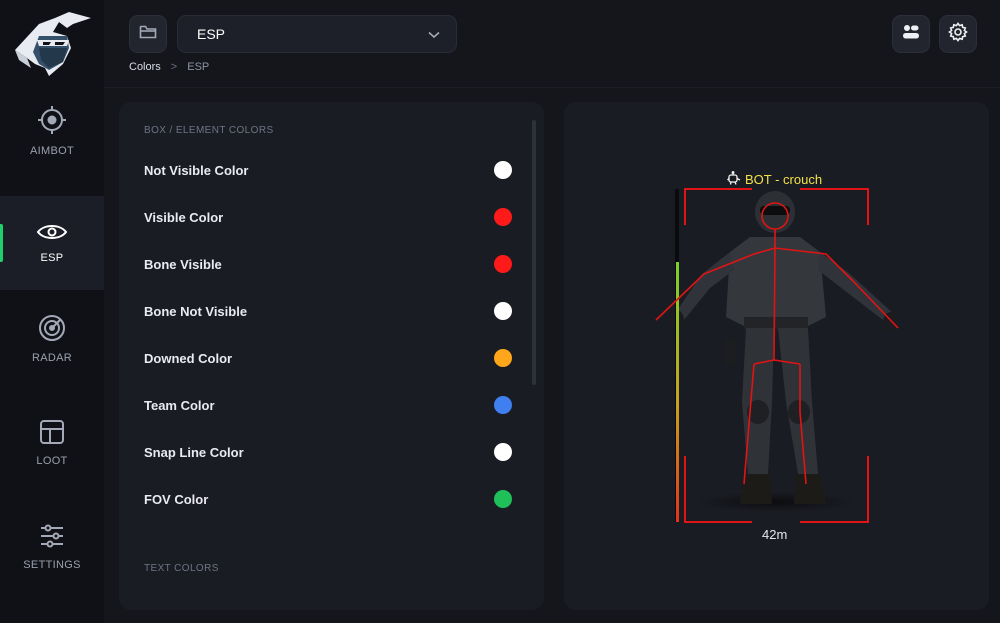  Describe the element at coordinates (211, 34) in the screenshot. I see `config-select-value: ESP` at that location.